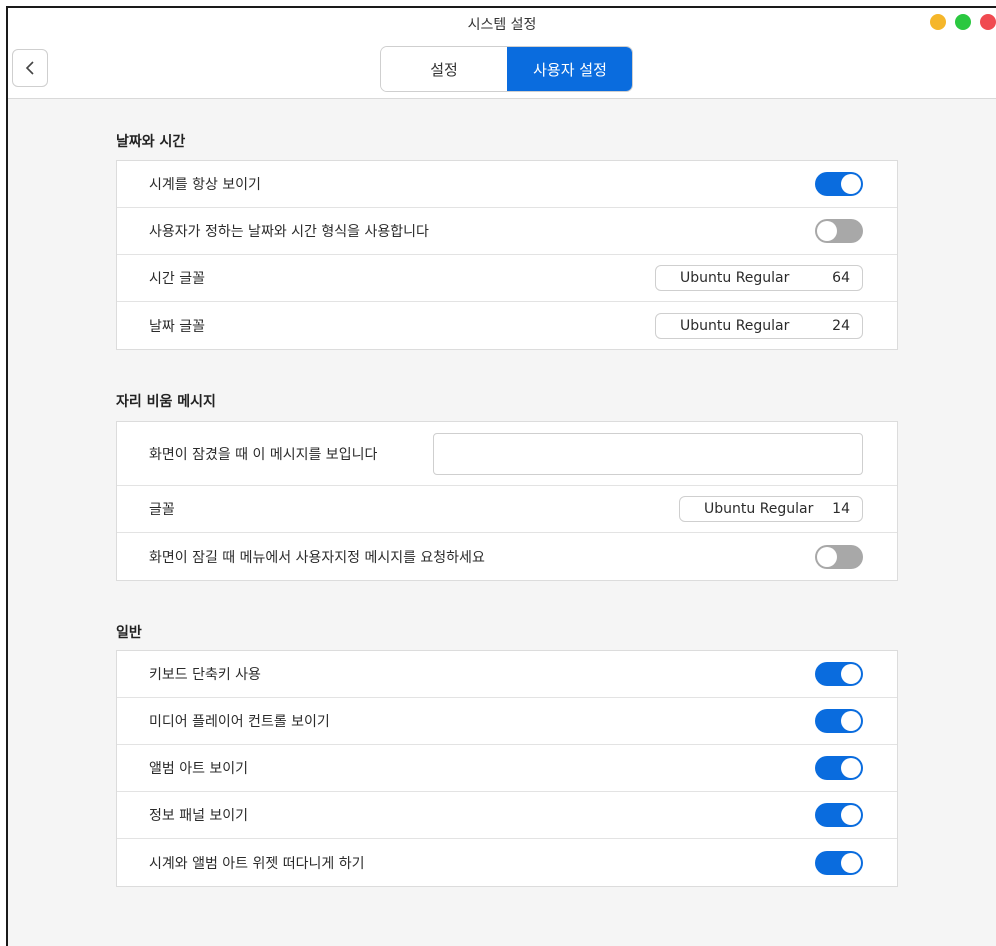  What do you see at coordinates (199, 769) in the screenshot?
I see `row-label: 앨범 아트 보이기` at bounding box center [199, 769].